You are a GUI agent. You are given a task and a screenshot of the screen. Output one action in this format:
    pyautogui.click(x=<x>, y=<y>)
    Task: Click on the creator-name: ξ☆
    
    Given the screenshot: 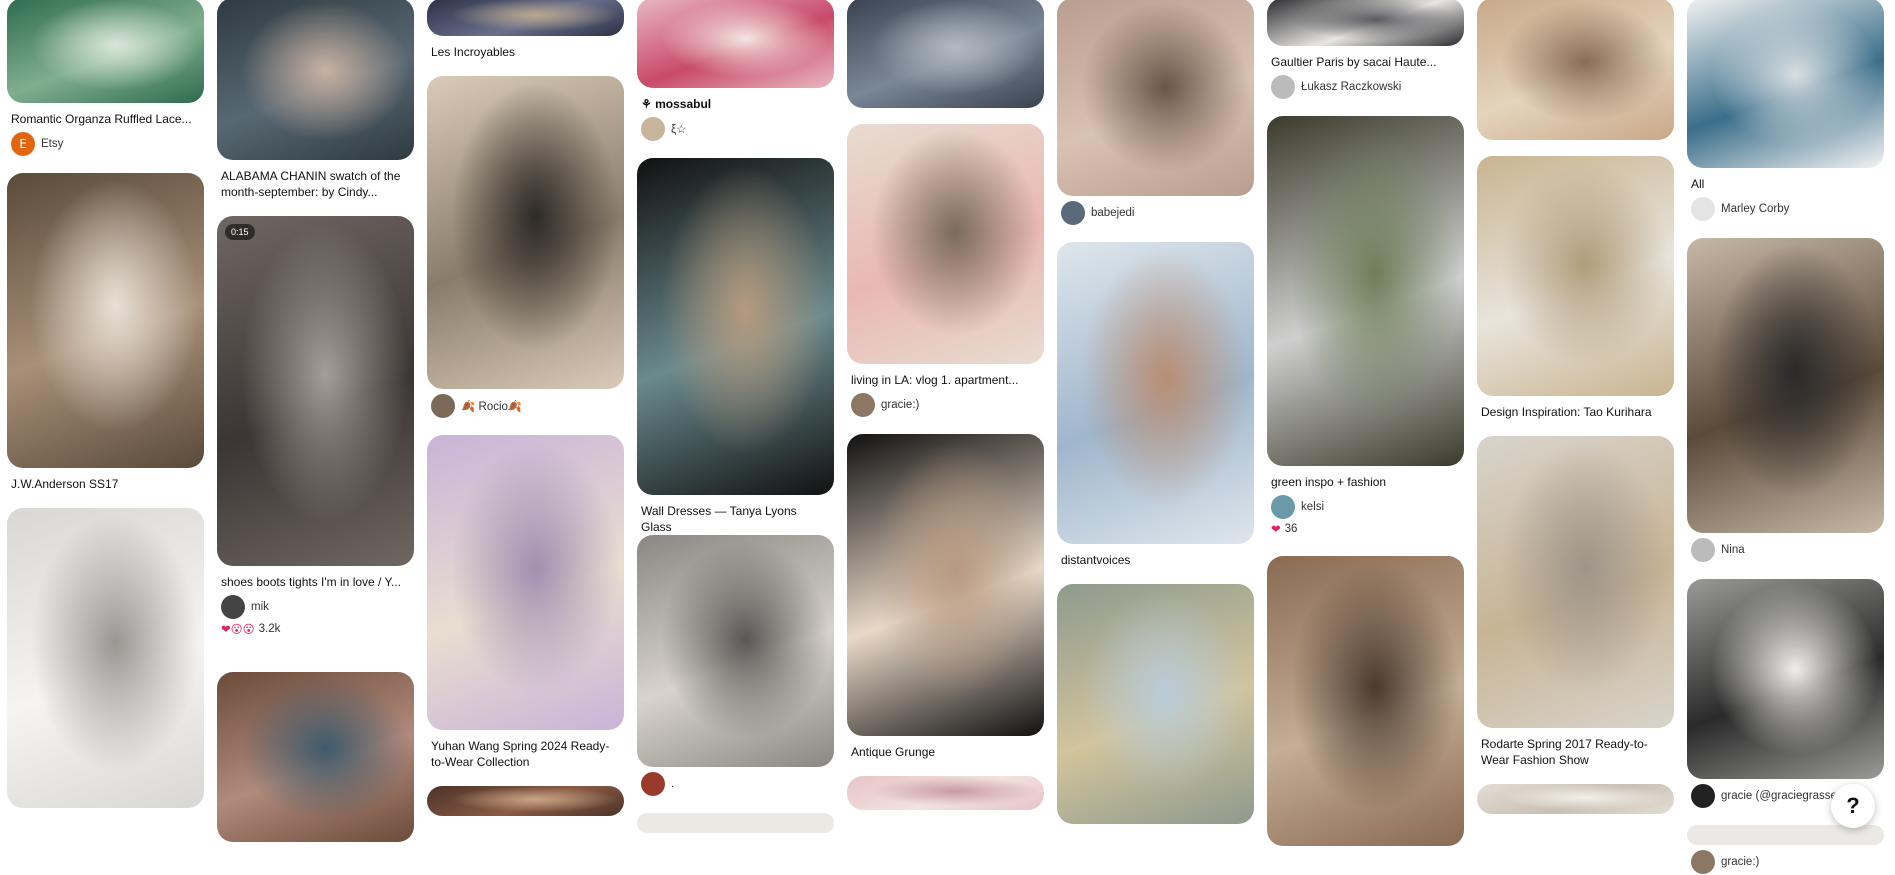 What is the action you would take?
    pyautogui.click(x=678, y=129)
    